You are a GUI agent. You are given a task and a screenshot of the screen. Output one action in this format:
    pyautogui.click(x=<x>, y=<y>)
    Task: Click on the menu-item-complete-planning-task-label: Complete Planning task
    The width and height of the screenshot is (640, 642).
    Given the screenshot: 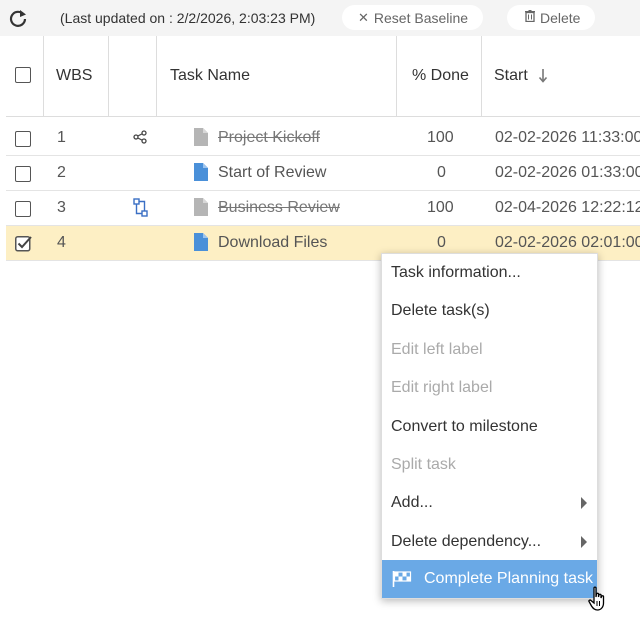 What is the action you would take?
    pyautogui.click(x=508, y=578)
    